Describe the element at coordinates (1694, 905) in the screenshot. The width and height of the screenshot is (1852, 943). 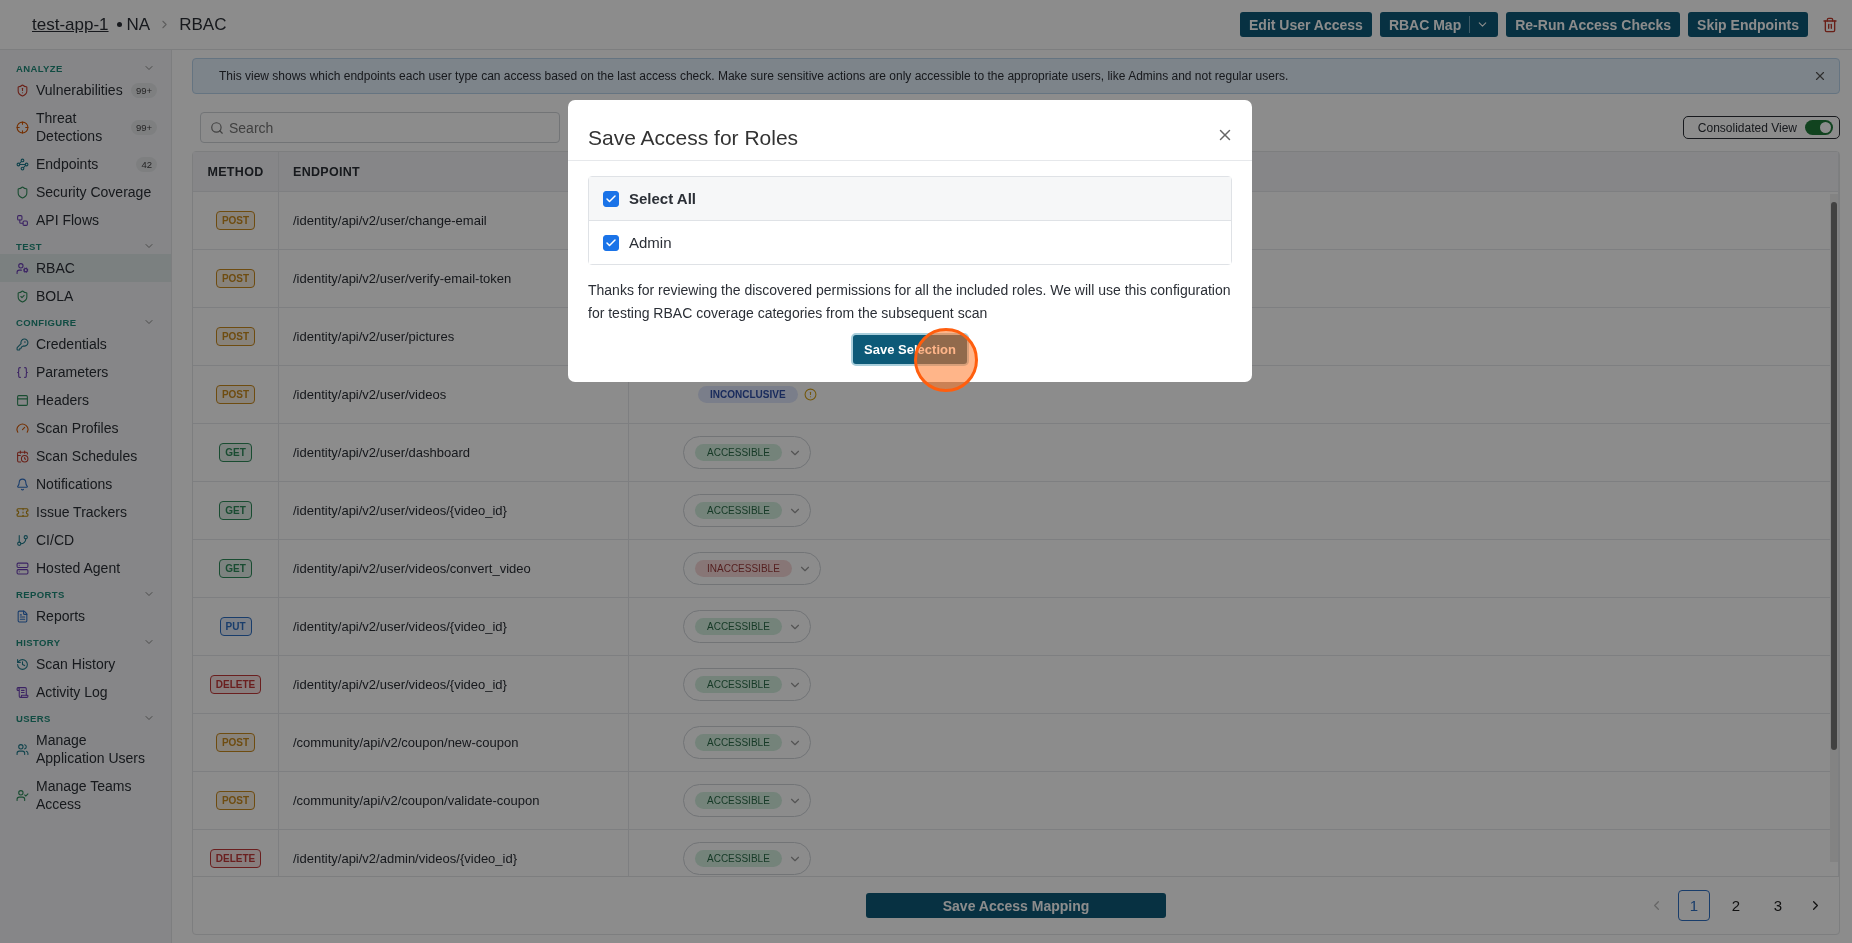
I see `page-button: 1` at that location.